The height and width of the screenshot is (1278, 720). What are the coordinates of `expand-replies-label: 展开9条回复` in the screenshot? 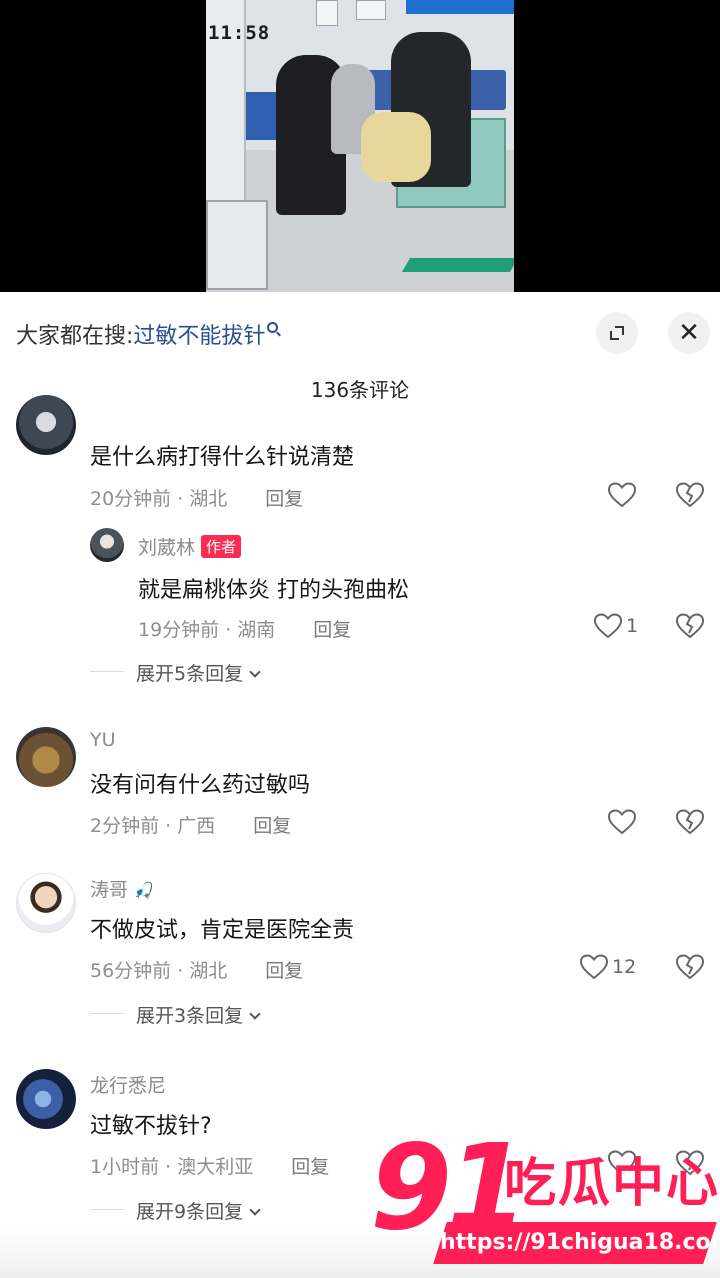 It's located at (190, 1212).